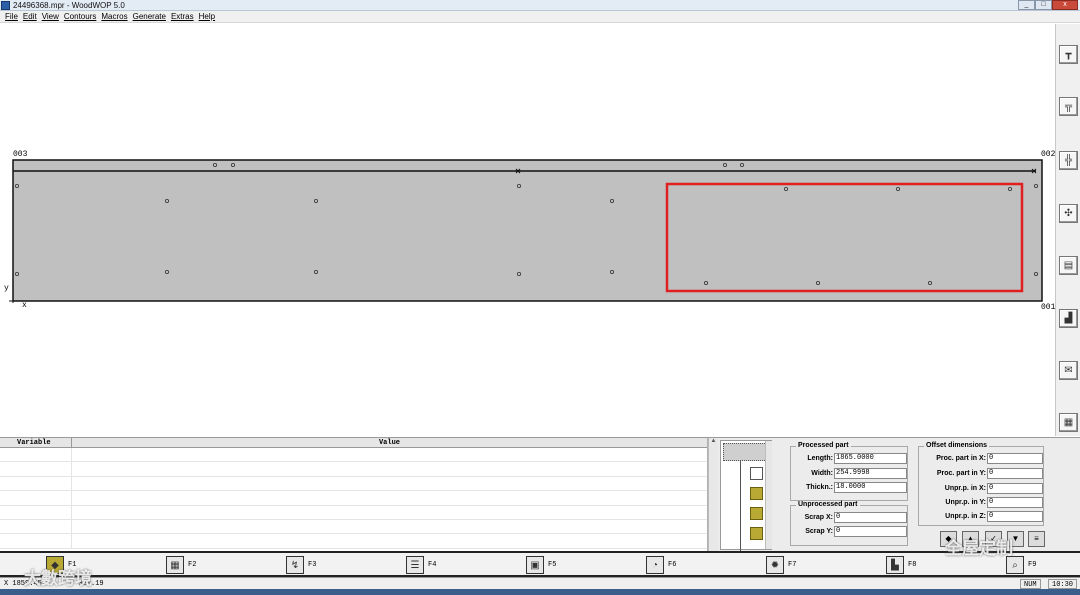 This screenshot has height=595, width=1080. I want to click on width-field: Width: 254.9998, so click(849, 473).